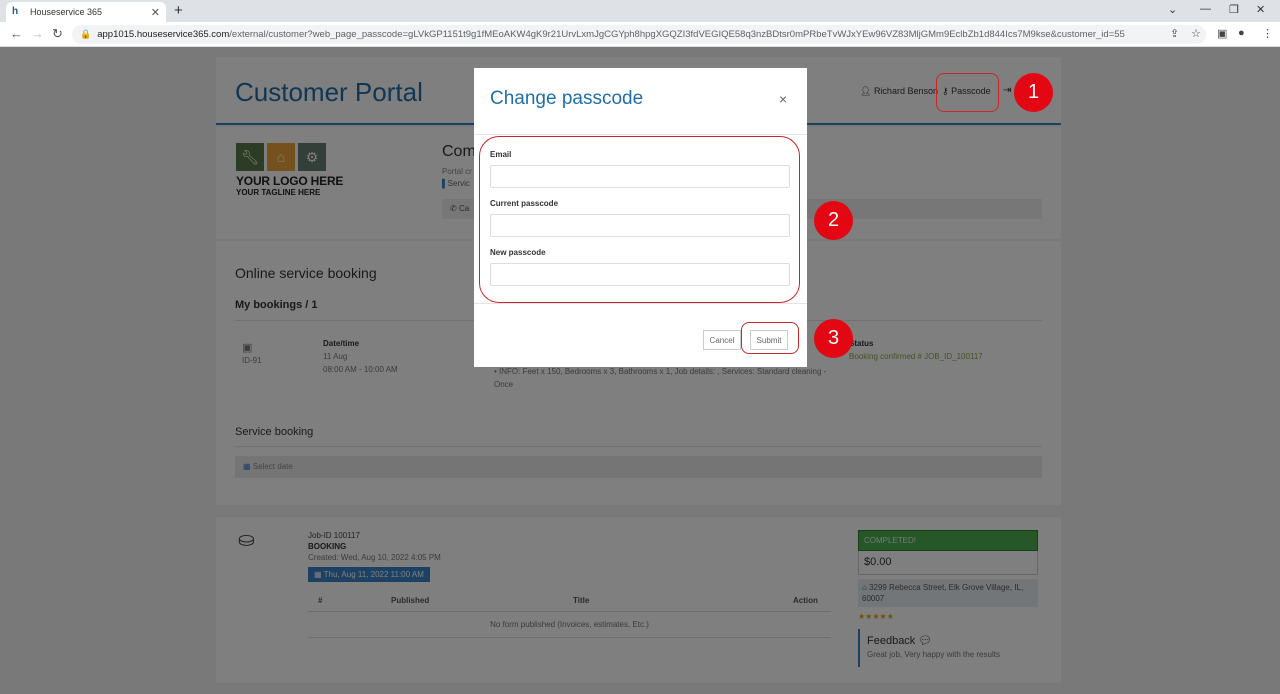 The image size is (1280, 694). Describe the element at coordinates (770, 338) in the screenshot. I see `annotation-box-submit` at that location.